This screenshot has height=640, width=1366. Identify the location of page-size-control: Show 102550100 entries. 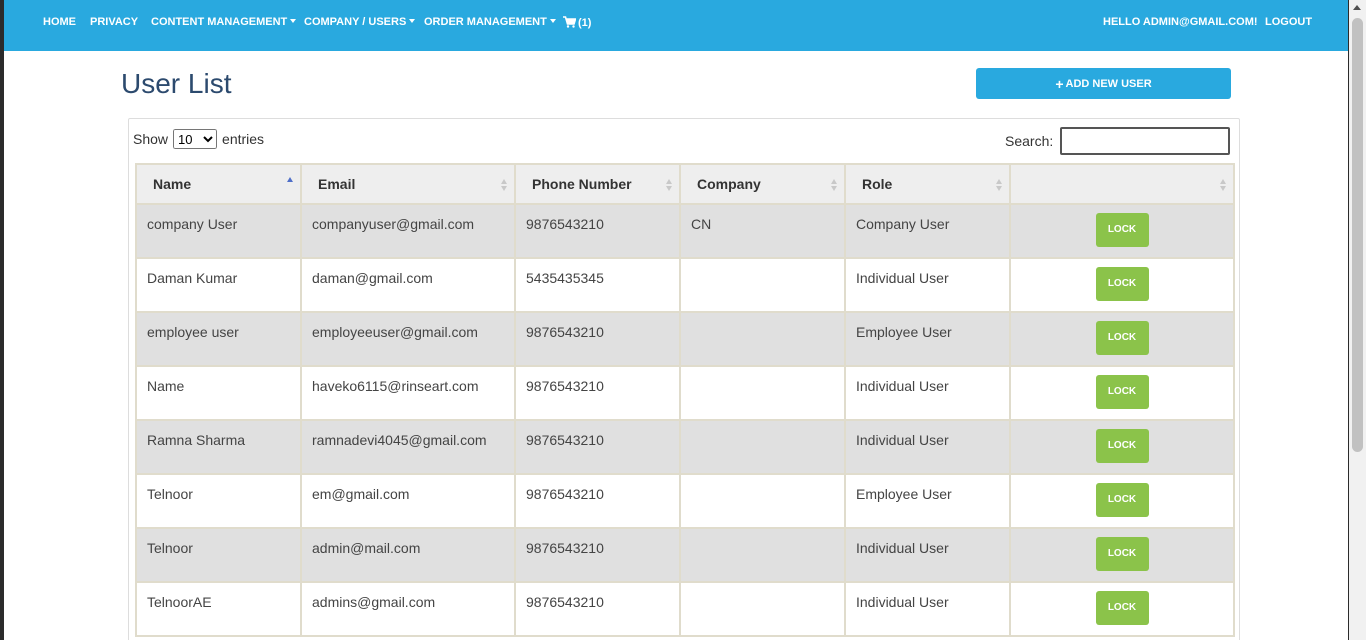
(198, 139).